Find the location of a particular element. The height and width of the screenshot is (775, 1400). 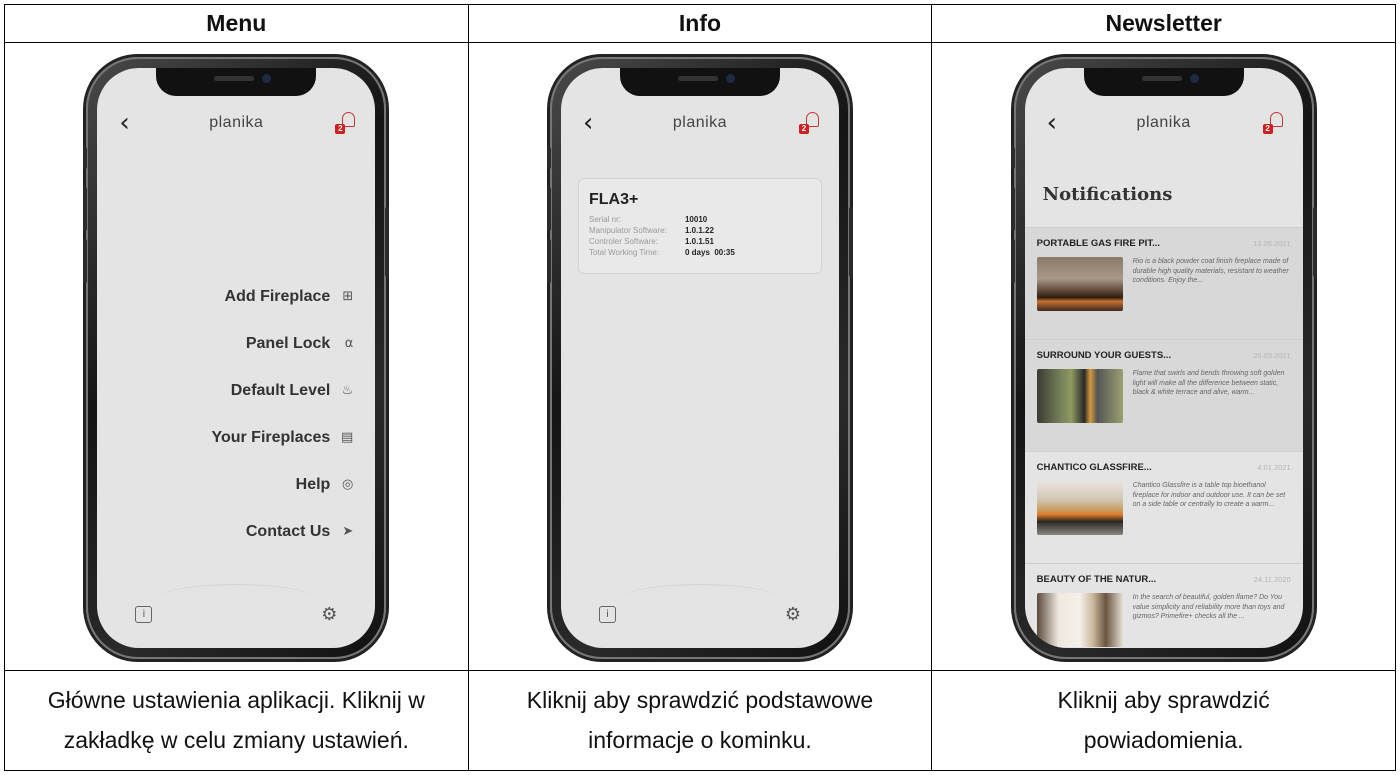

caption-line: Kliknij aby sprawdzić podstawowe is located at coordinates (700, 700).